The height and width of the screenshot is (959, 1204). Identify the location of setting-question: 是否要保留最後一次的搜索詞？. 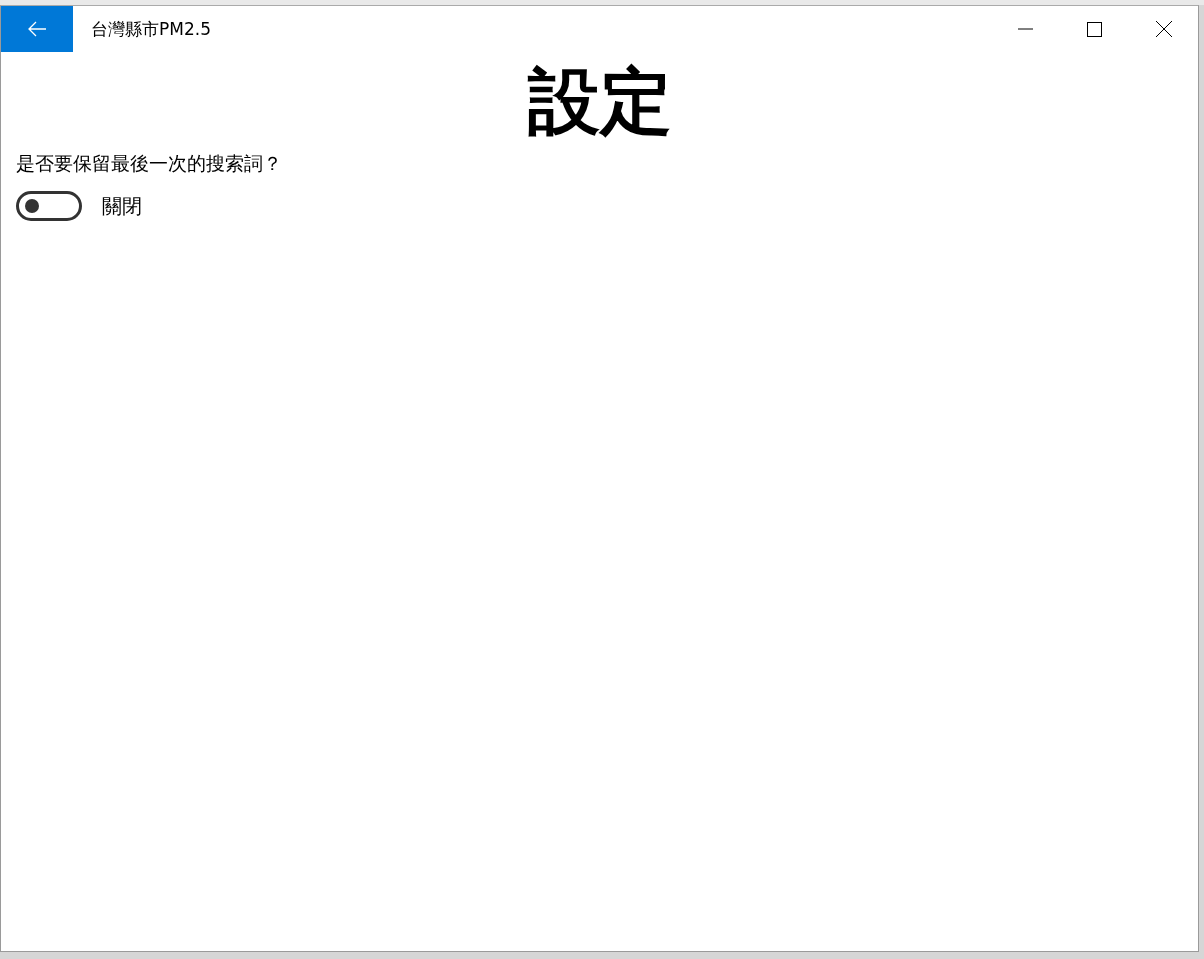
(149, 164).